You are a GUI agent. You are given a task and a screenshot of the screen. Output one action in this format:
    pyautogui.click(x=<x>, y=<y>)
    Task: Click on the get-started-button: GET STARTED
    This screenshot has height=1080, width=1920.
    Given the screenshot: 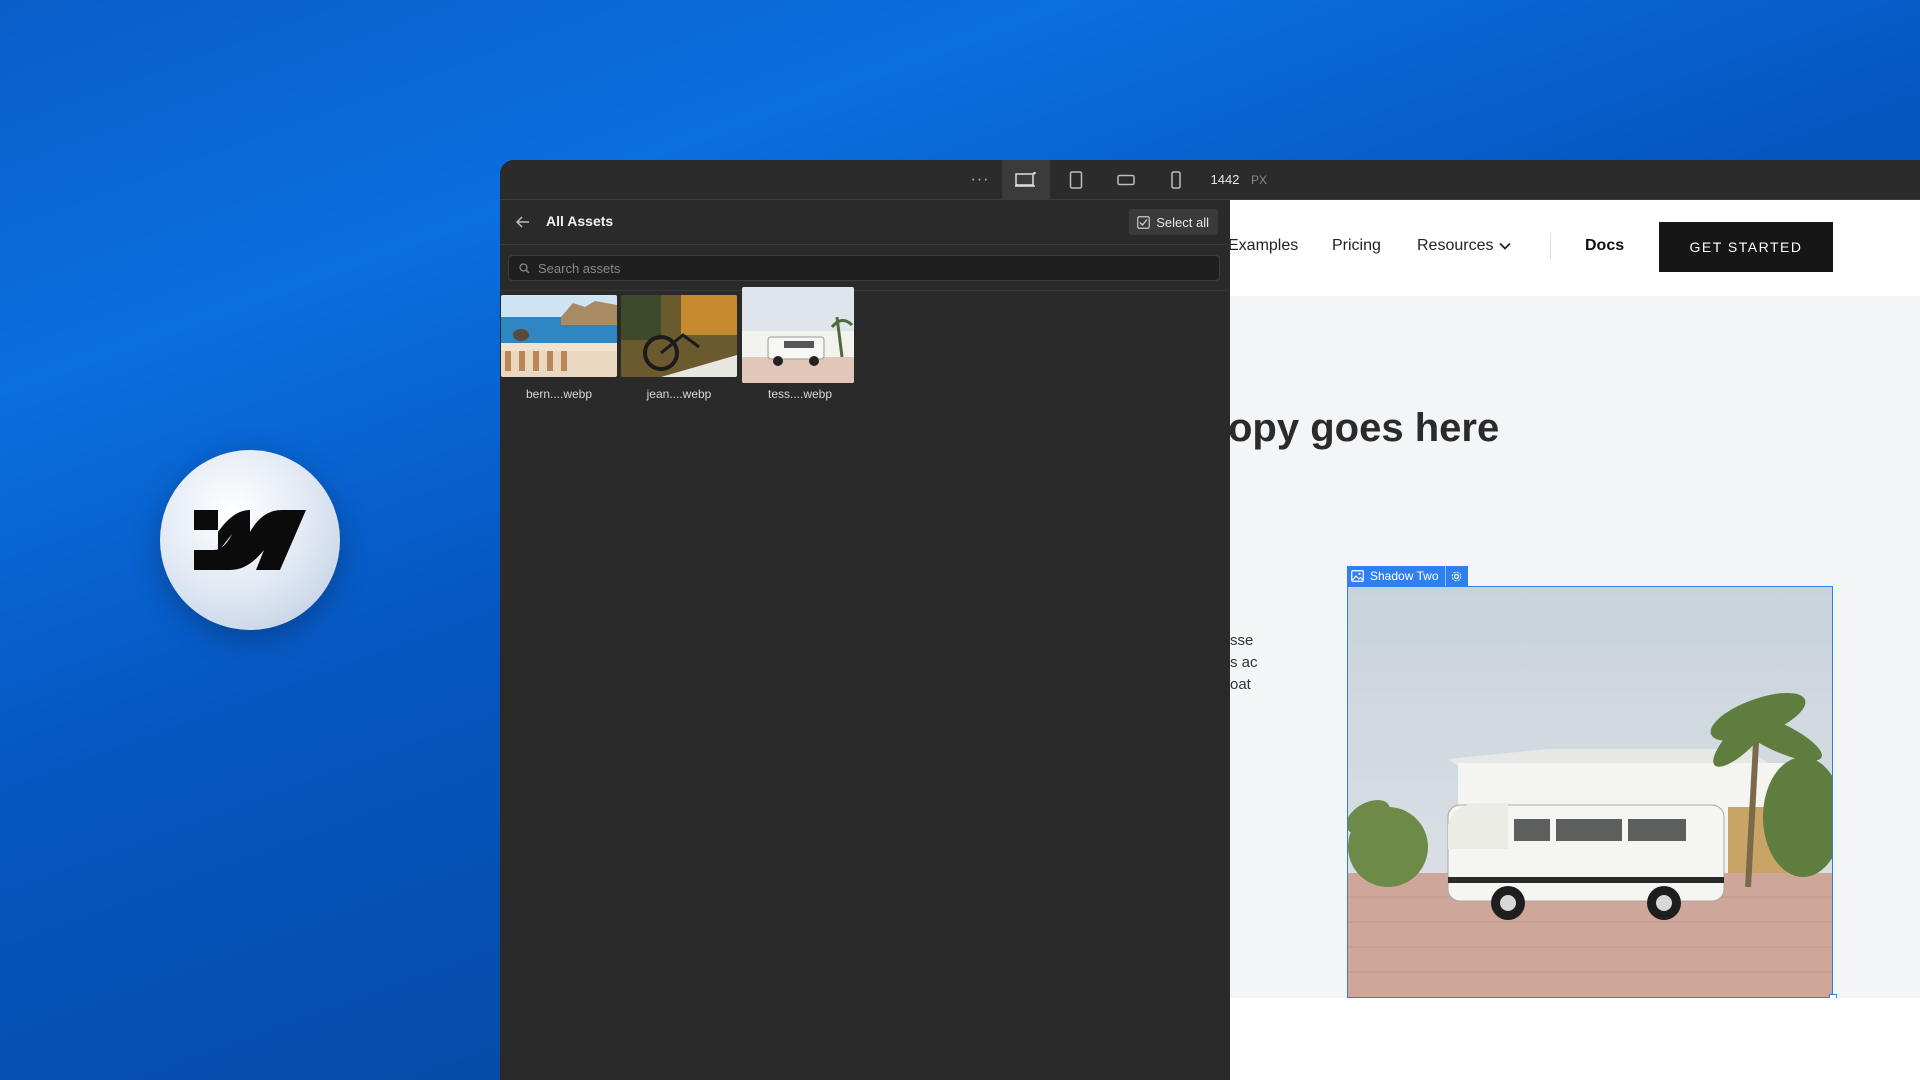 What is the action you would take?
    pyautogui.click(x=1746, y=247)
    